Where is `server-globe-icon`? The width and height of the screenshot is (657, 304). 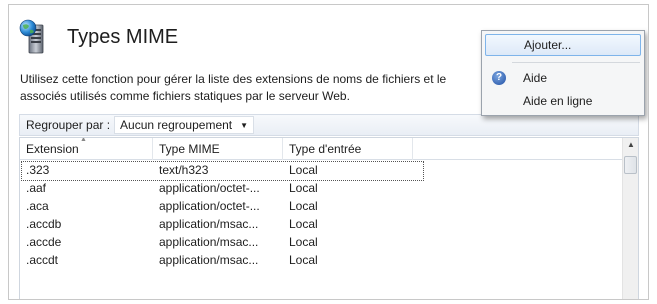
server-globe-icon is located at coordinates (33, 37).